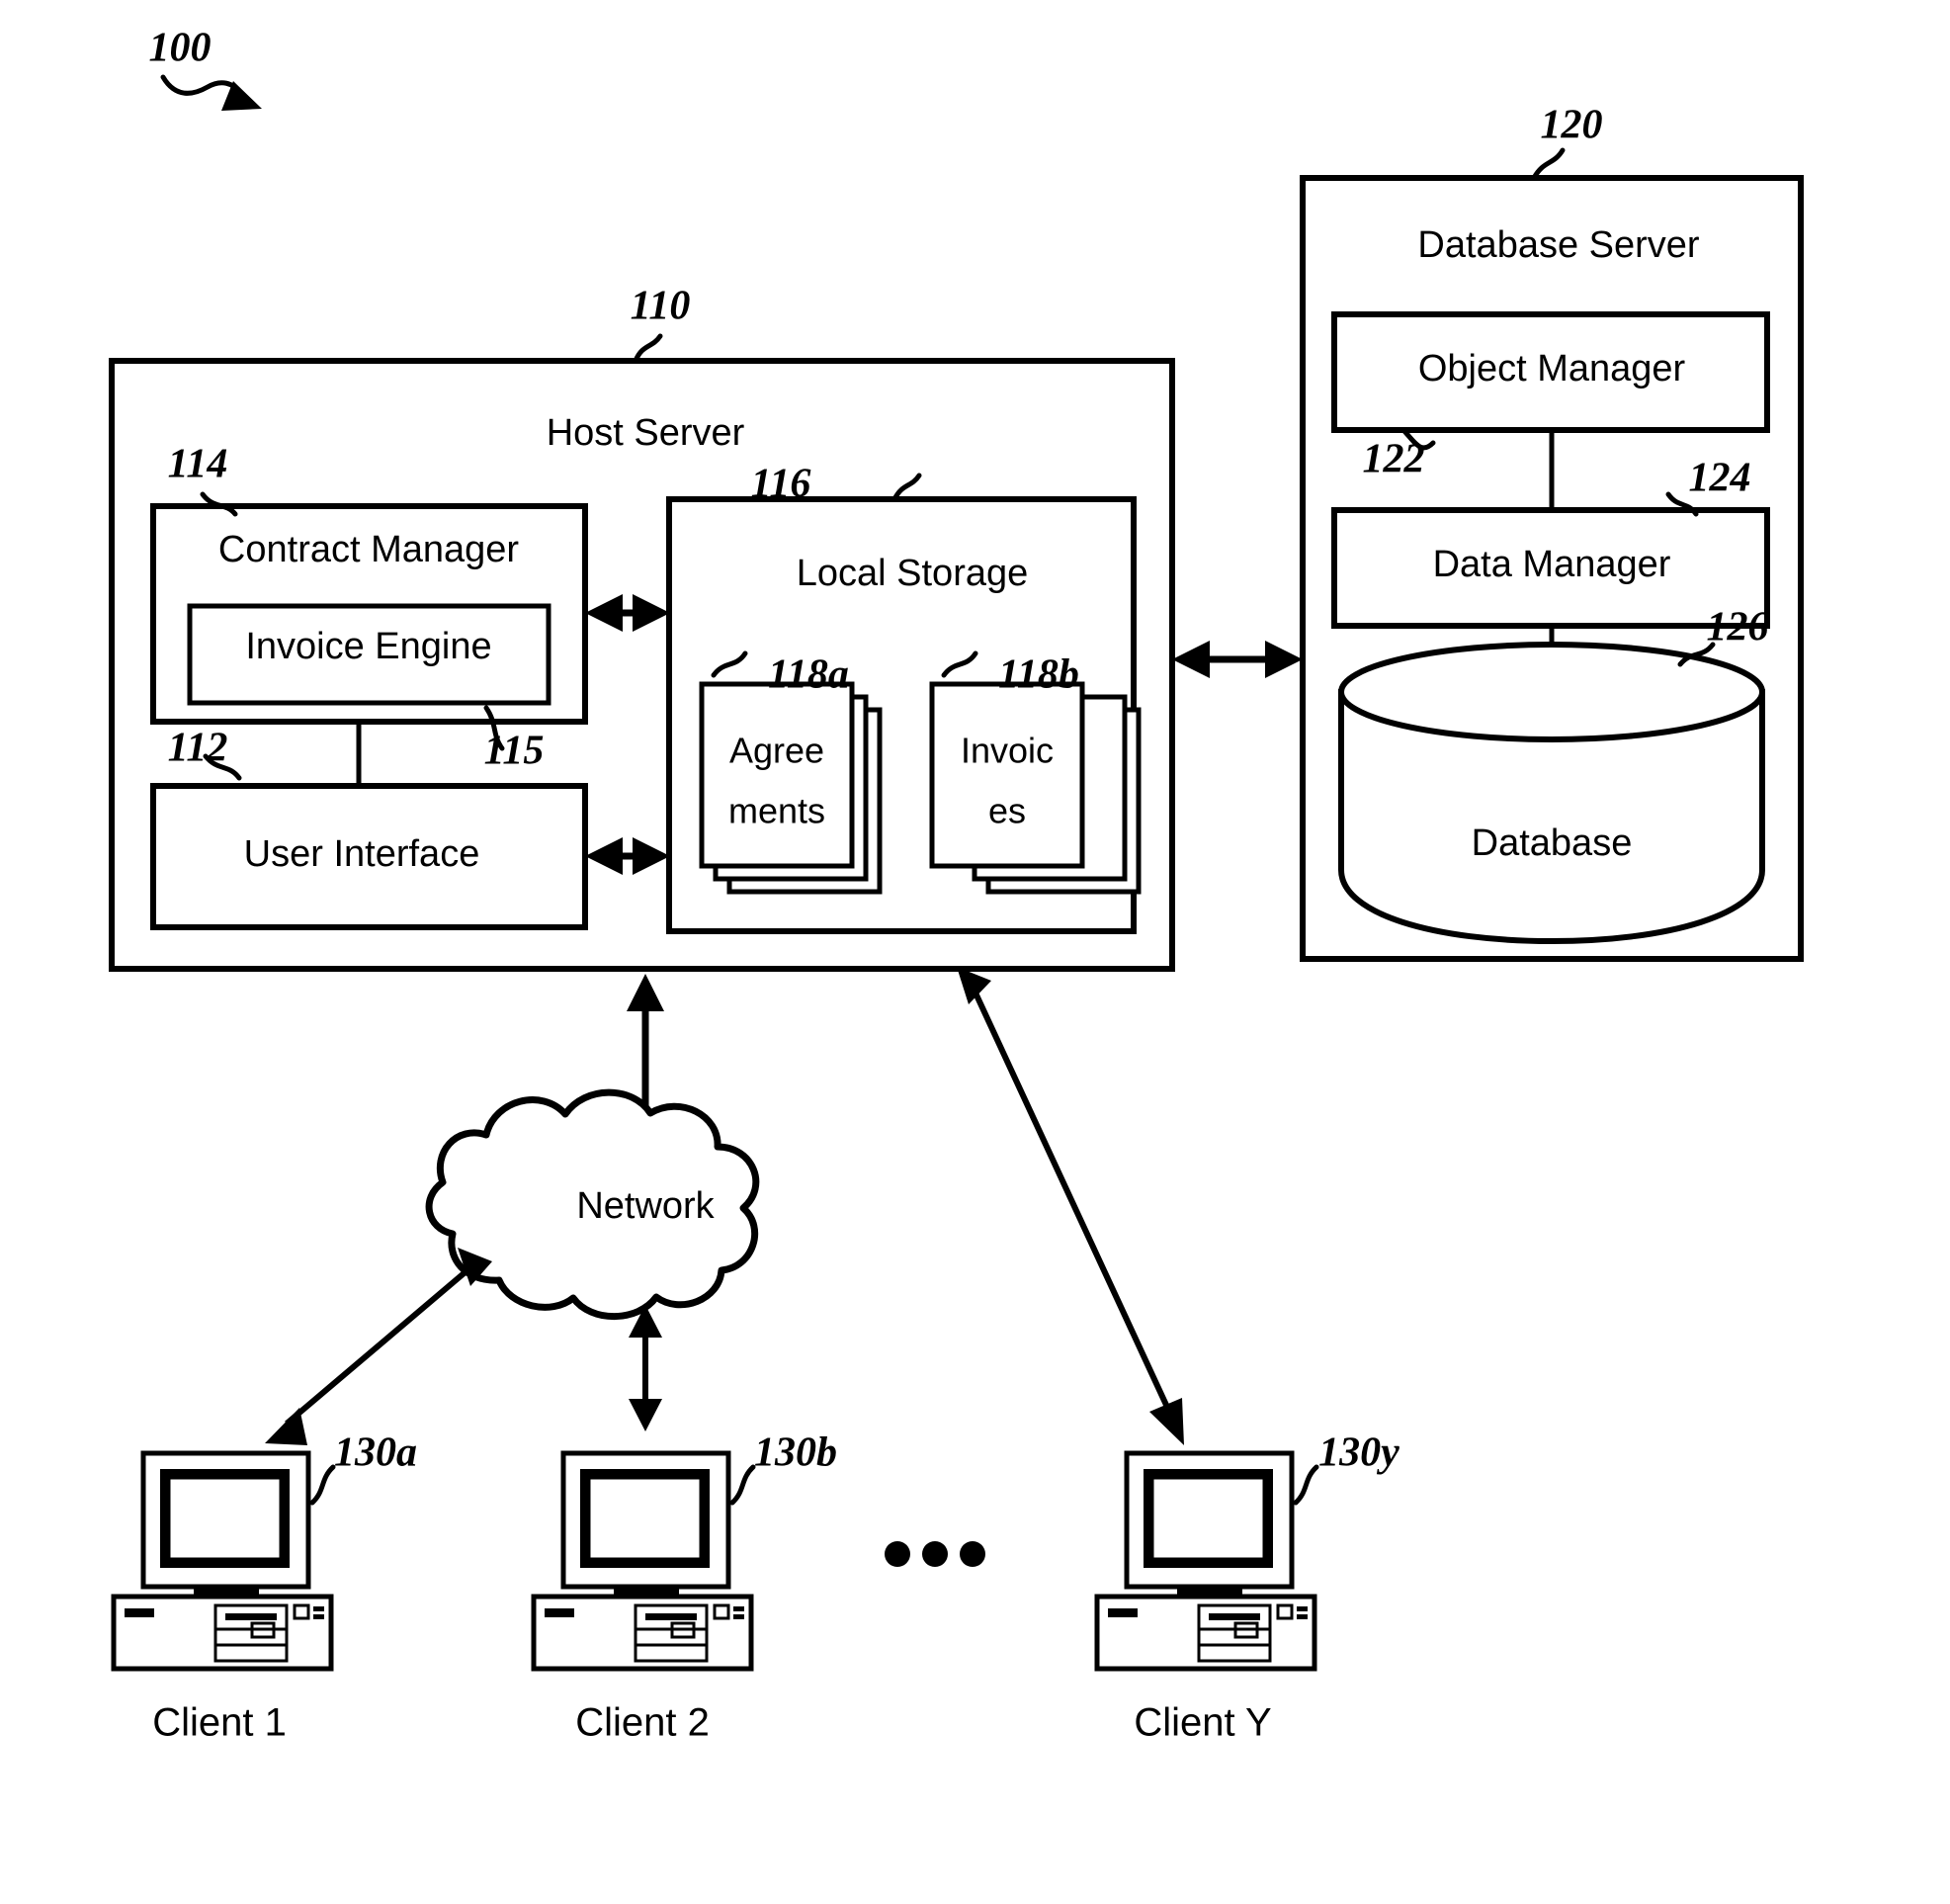 Image resolution: width=1950 pixels, height=1904 pixels. What do you see at coordinates (514, 751) in the screenshot?
I see `invoice-engine-ref: 115` at bounding box center [514, 751].